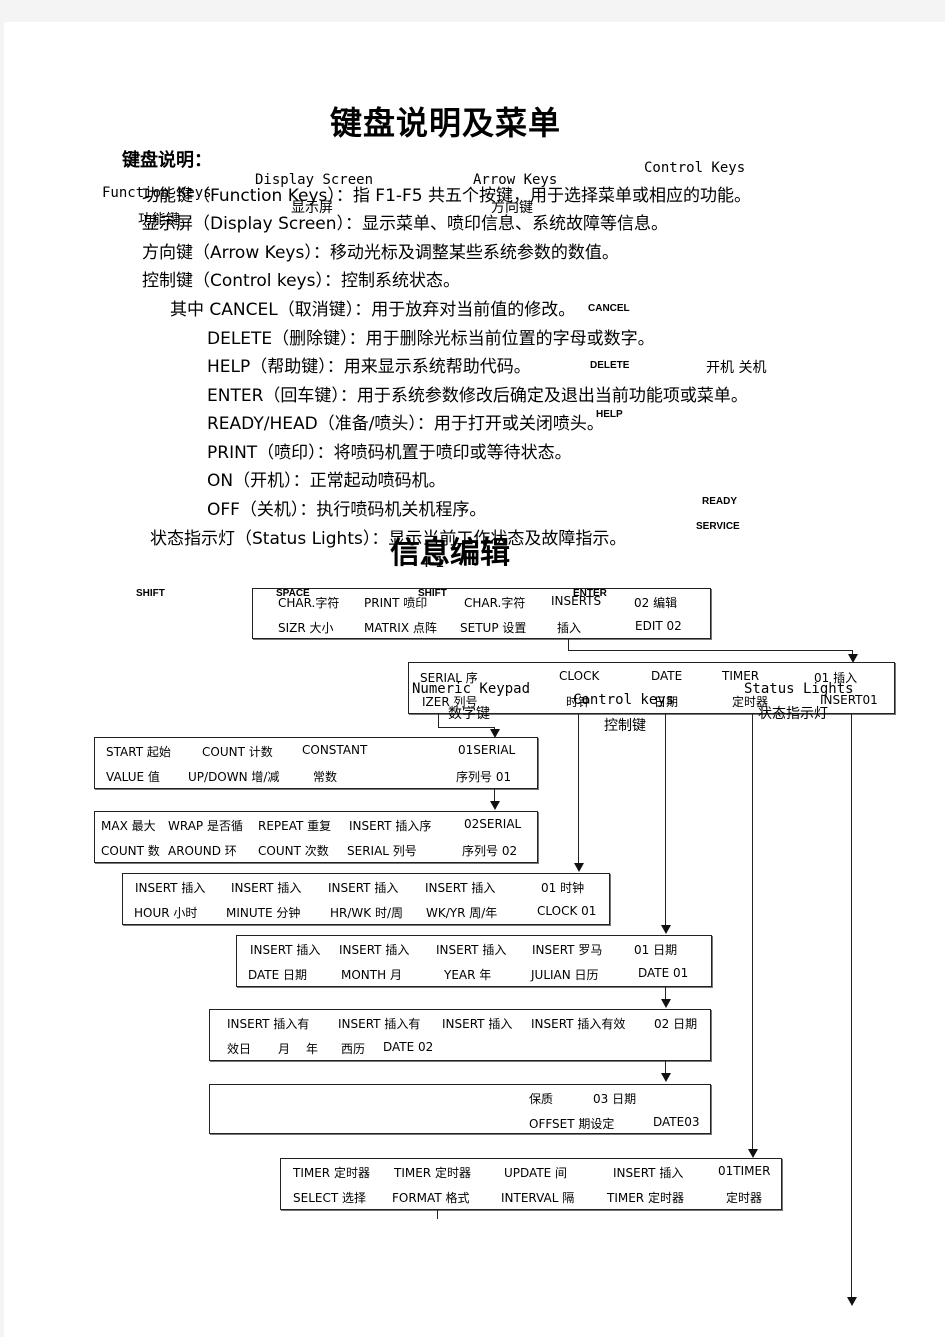 This screenshot has height=1337, width=945. What do you see at coordinates (301, 281) in the screenshot?
I see `line-control-keys: 控制键（Control keys）：控制系统状态。` at bounding box center [301, 281].